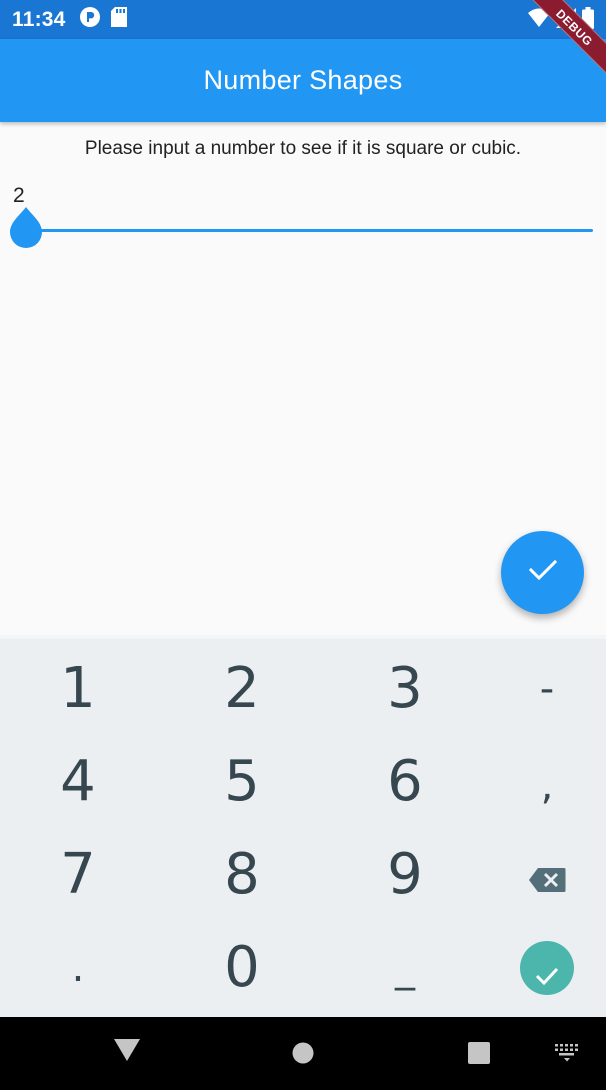  I want to click on sd-card-icon, so click(118, 19).